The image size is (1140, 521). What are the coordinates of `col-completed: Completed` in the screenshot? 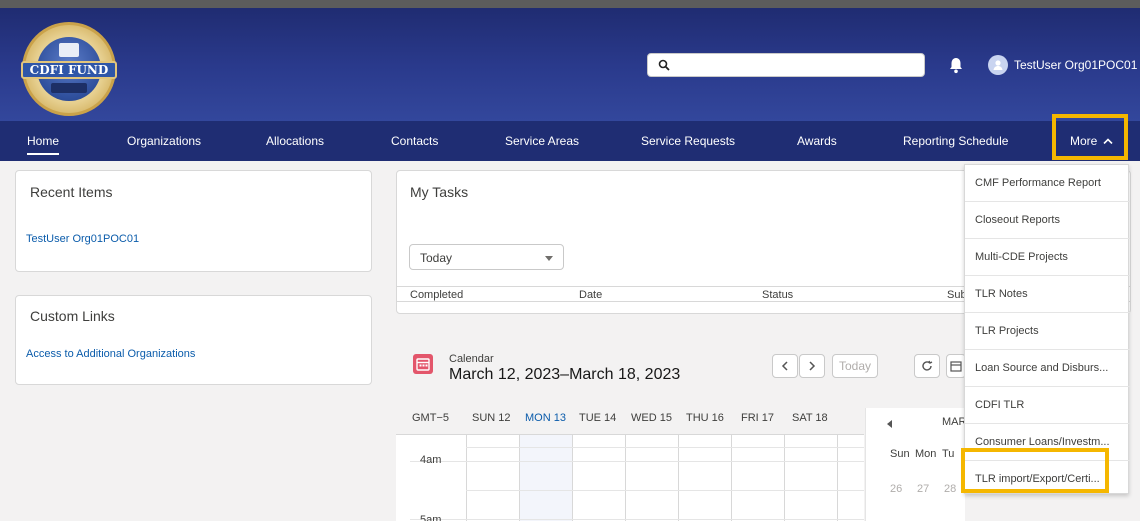 It's located at (436, 295).